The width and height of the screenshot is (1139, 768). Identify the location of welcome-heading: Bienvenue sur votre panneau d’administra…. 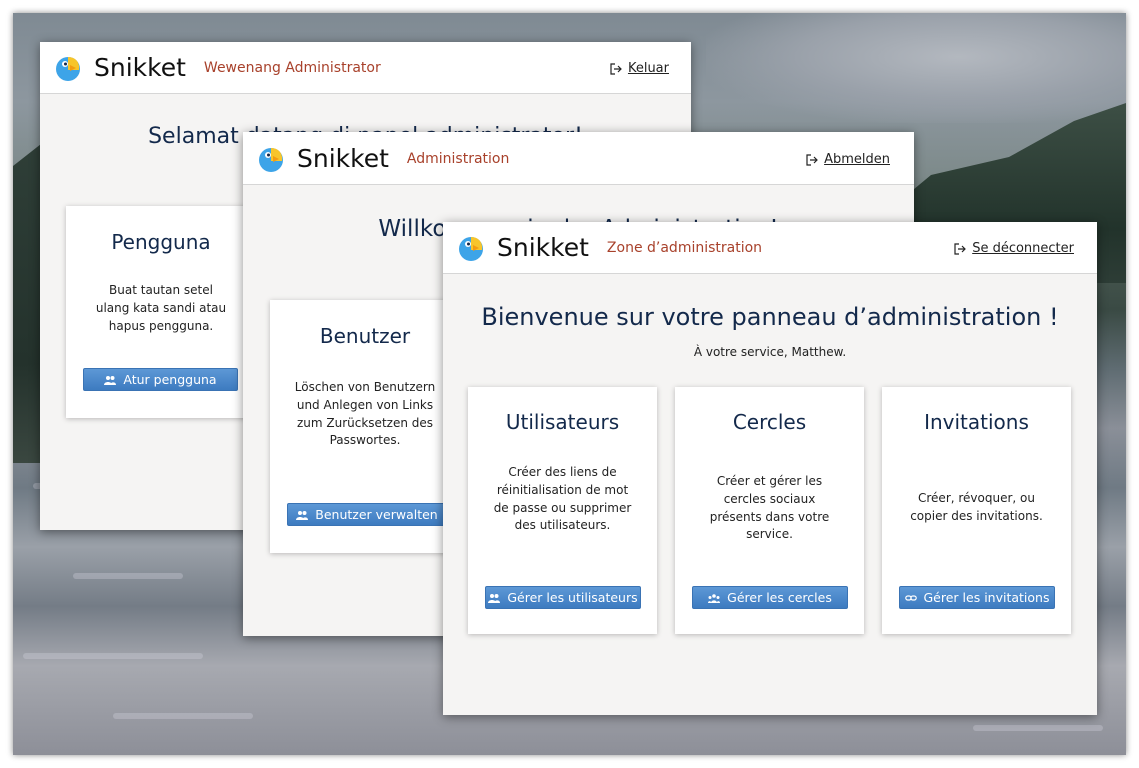
(770, 317).